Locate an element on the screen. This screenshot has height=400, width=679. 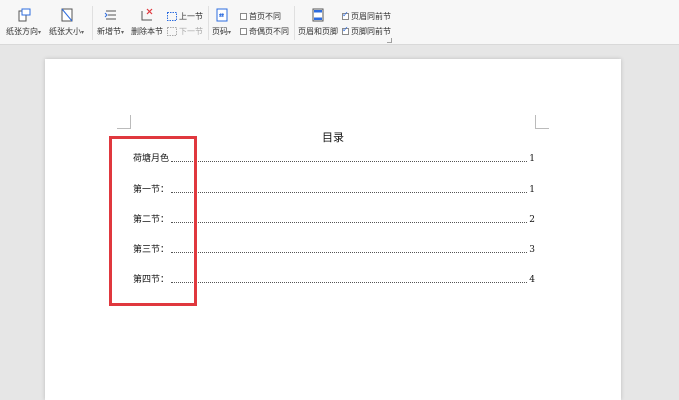
new-section-icon is located at coordinates (110, 15).